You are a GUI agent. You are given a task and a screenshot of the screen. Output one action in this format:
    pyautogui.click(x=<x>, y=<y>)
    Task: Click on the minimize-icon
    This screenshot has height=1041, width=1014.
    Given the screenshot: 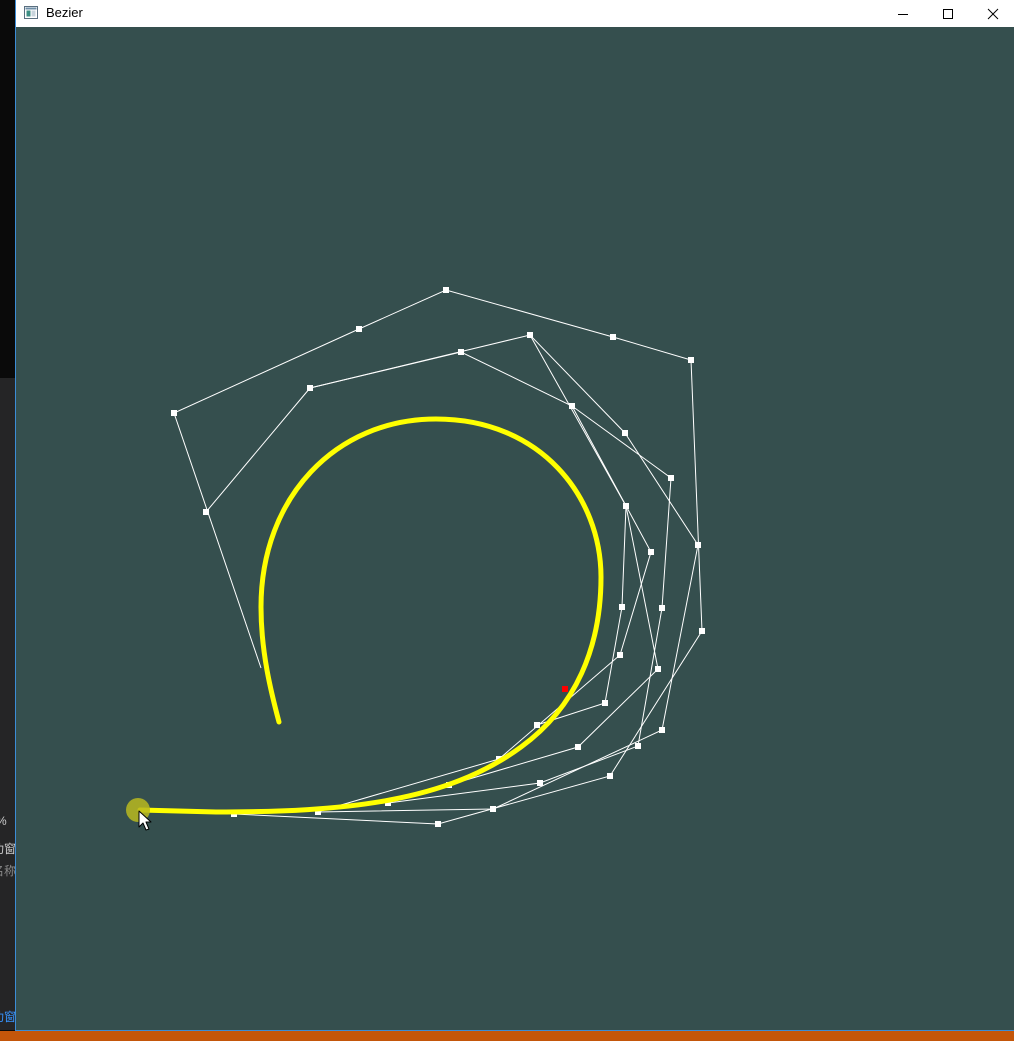 What is the action you would take?
    pyautogui.click(x=903, y=14)
    